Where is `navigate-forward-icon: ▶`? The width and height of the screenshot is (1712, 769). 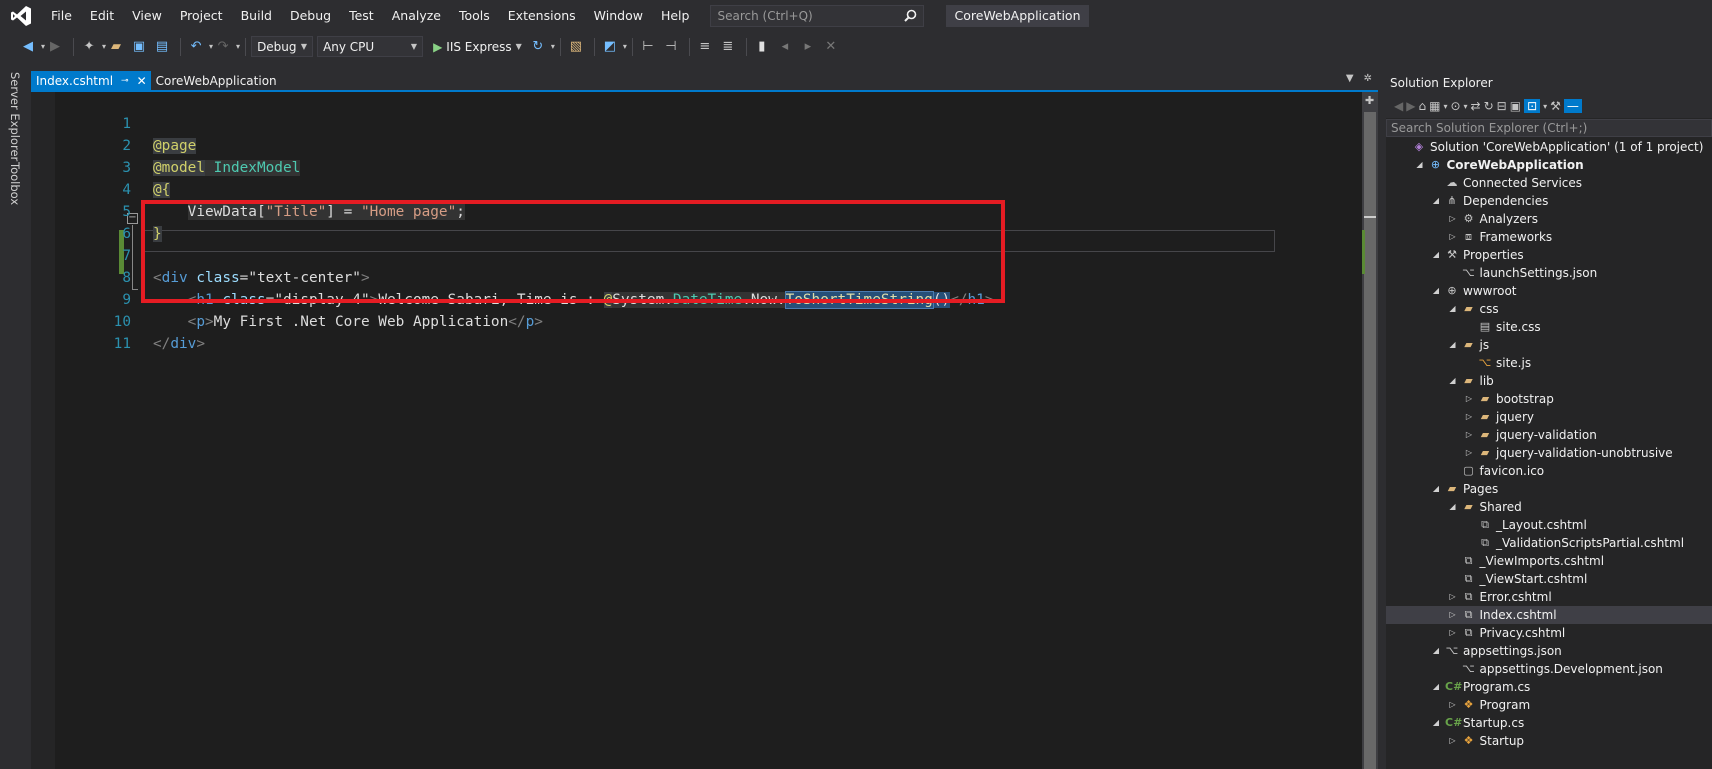
navigate-forward-icon: ▶ is located at coordinates (55, 47).